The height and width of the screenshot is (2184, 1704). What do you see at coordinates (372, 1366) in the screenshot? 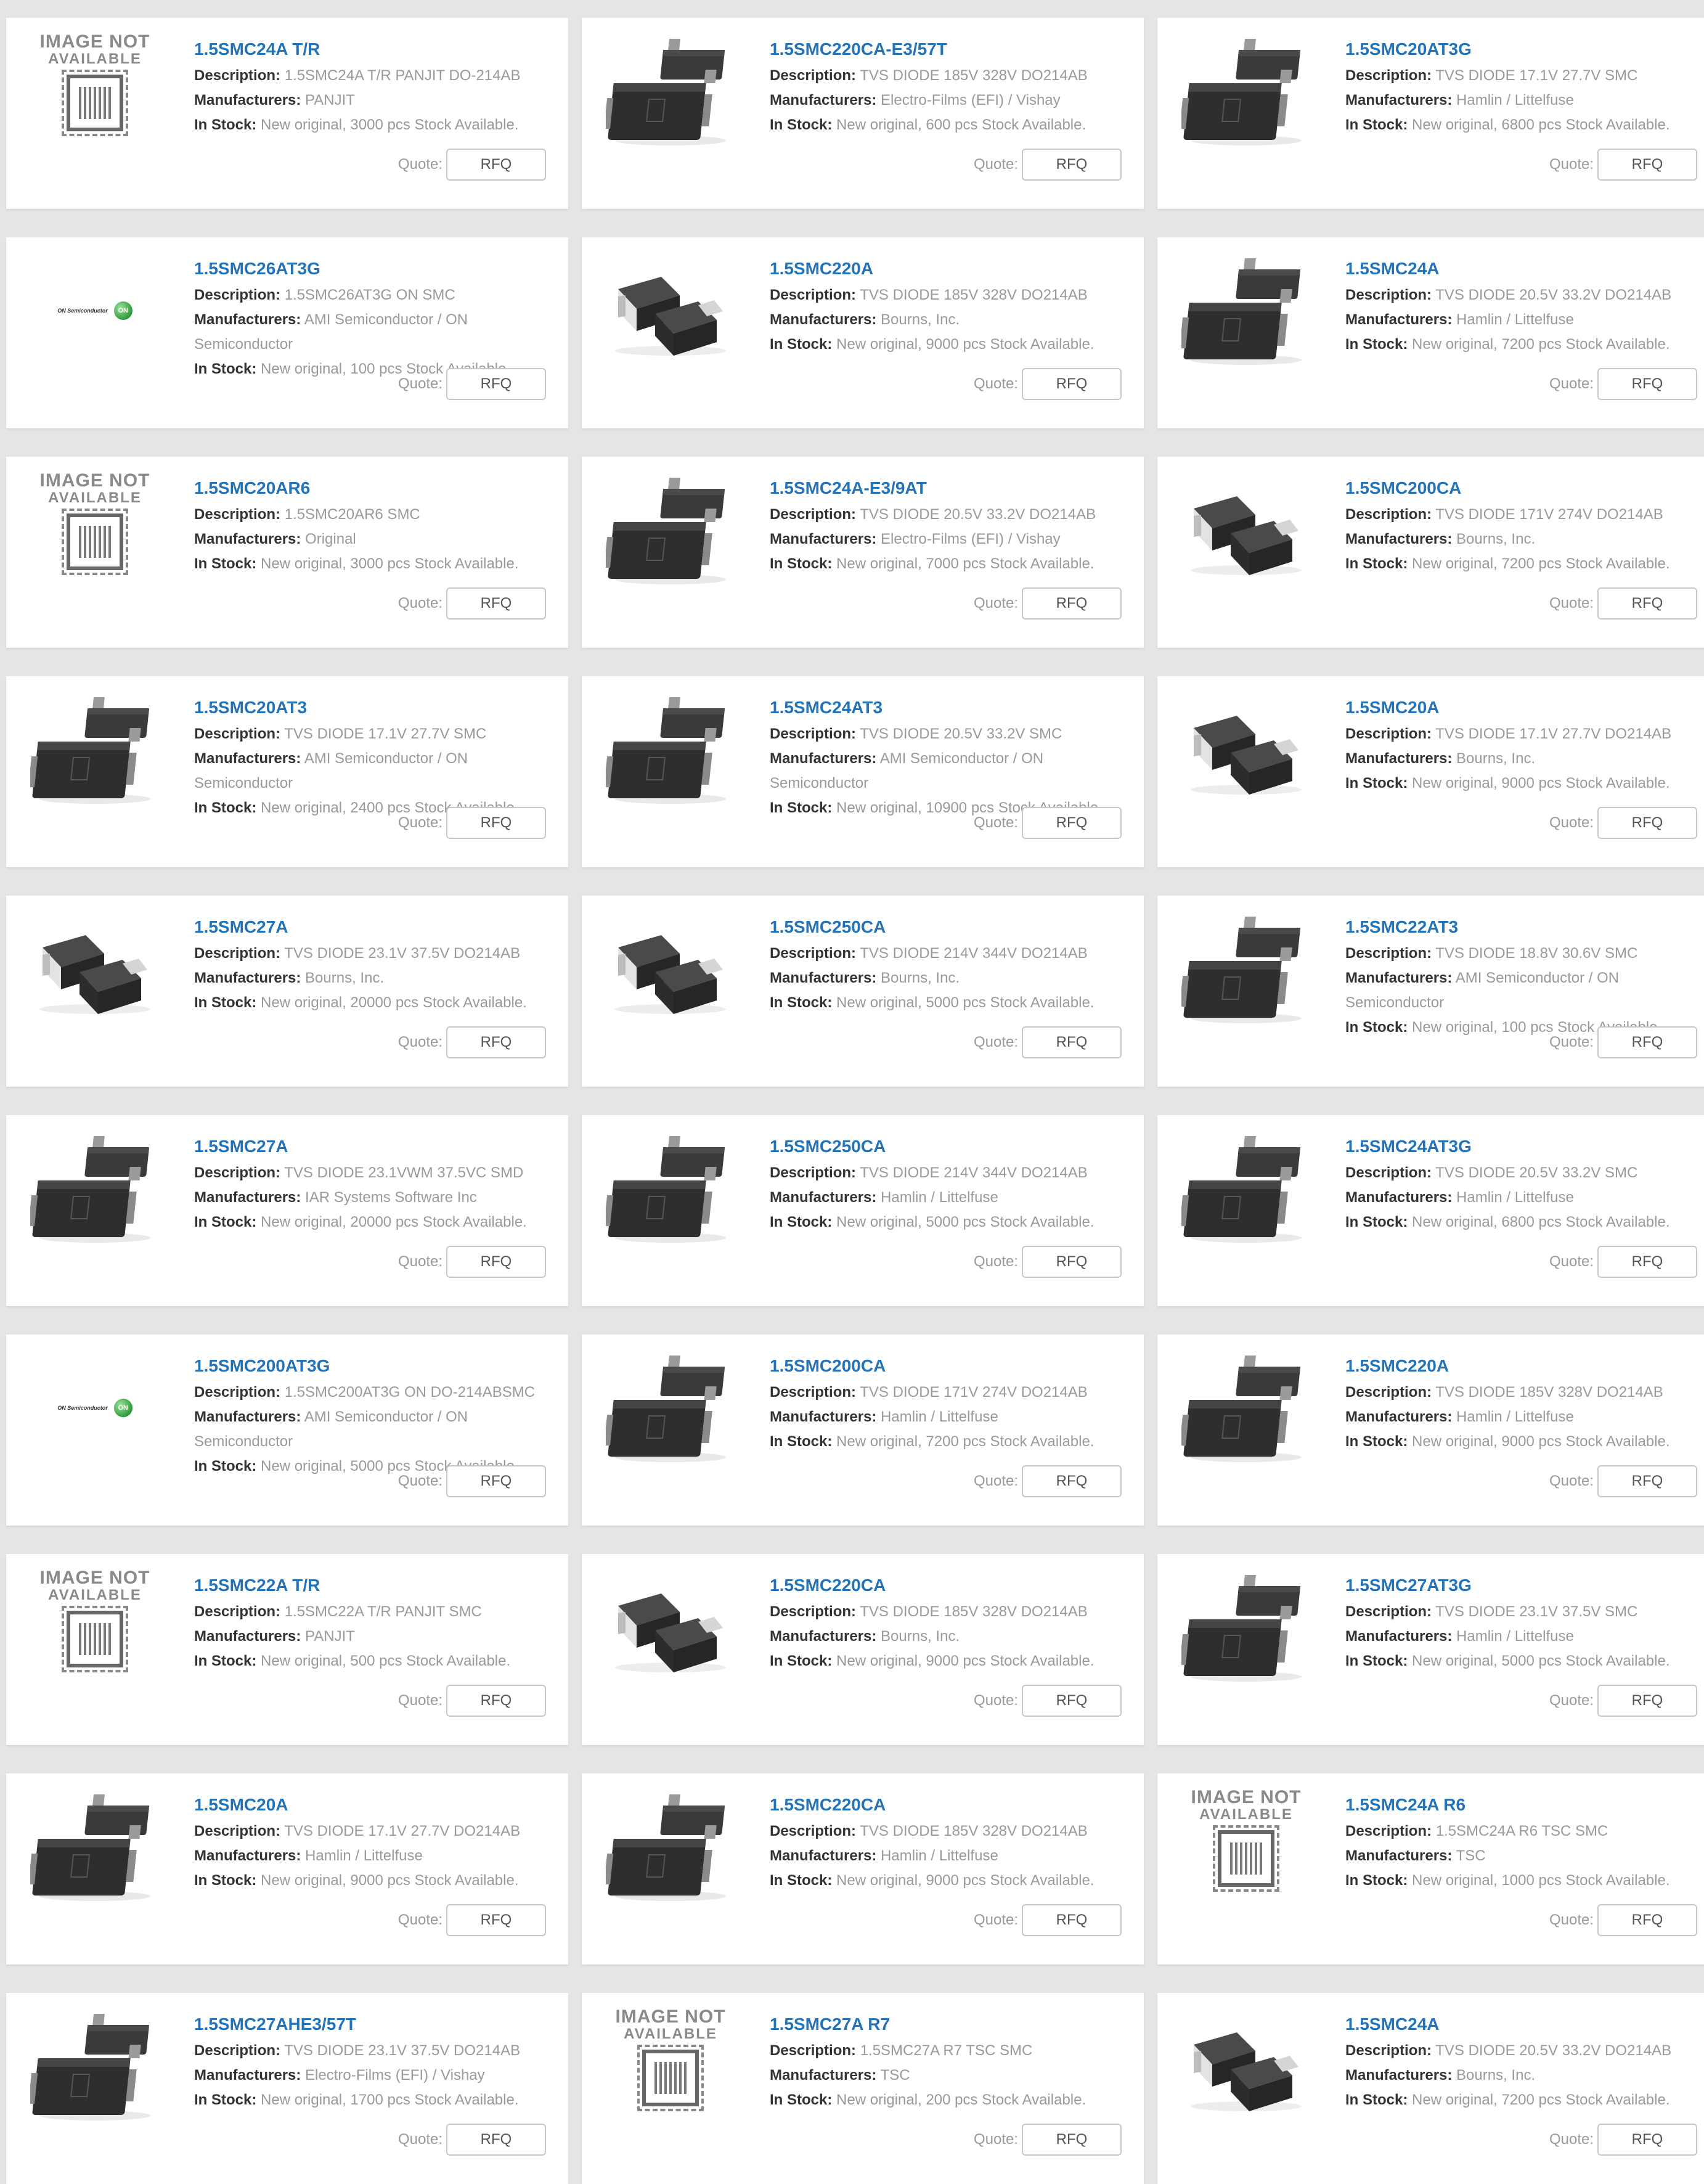
I see `part-number-link: 1.5SMC200AT3G` at bounding box center [372, 1366].